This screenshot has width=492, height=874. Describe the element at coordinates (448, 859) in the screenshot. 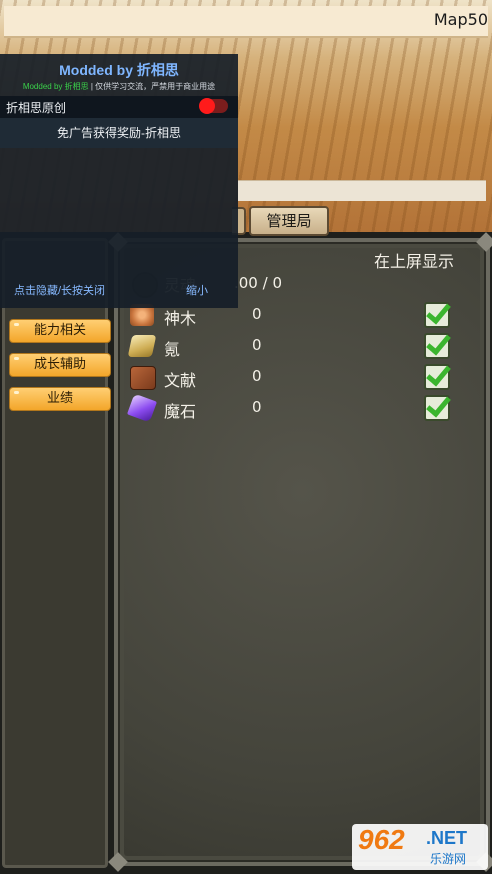

I see `watermark-cn: 乐游网` at that location.